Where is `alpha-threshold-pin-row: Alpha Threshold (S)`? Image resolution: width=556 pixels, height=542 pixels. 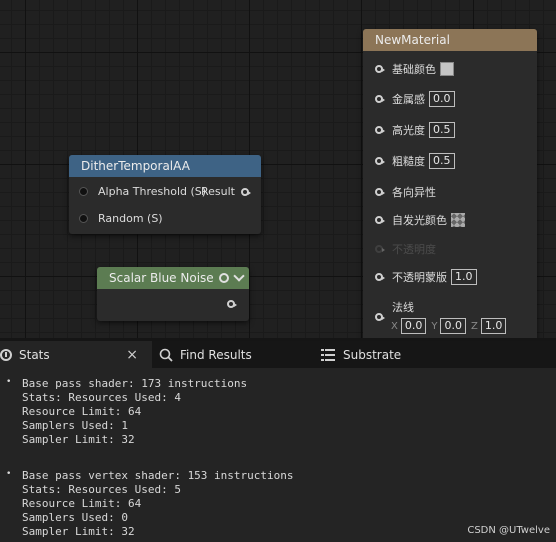
alpha-threshold-pin-row: Alpha Threshold (S) is located at coordinates (142, 191).